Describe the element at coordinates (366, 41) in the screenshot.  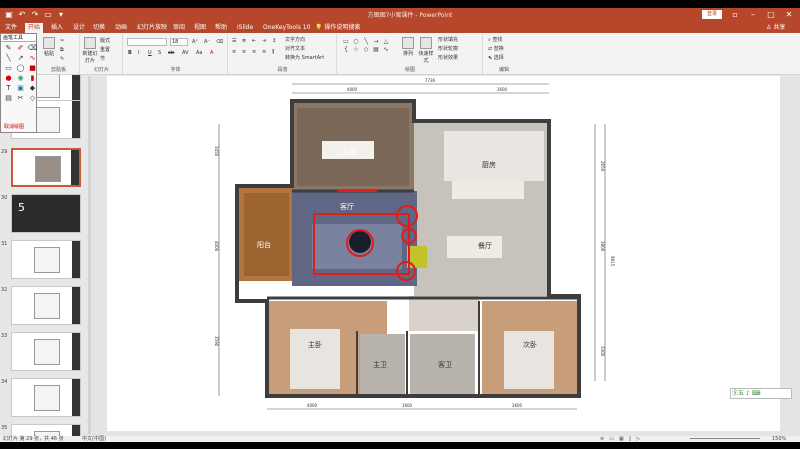
I see `line-shape-icon: ╲` at that location.